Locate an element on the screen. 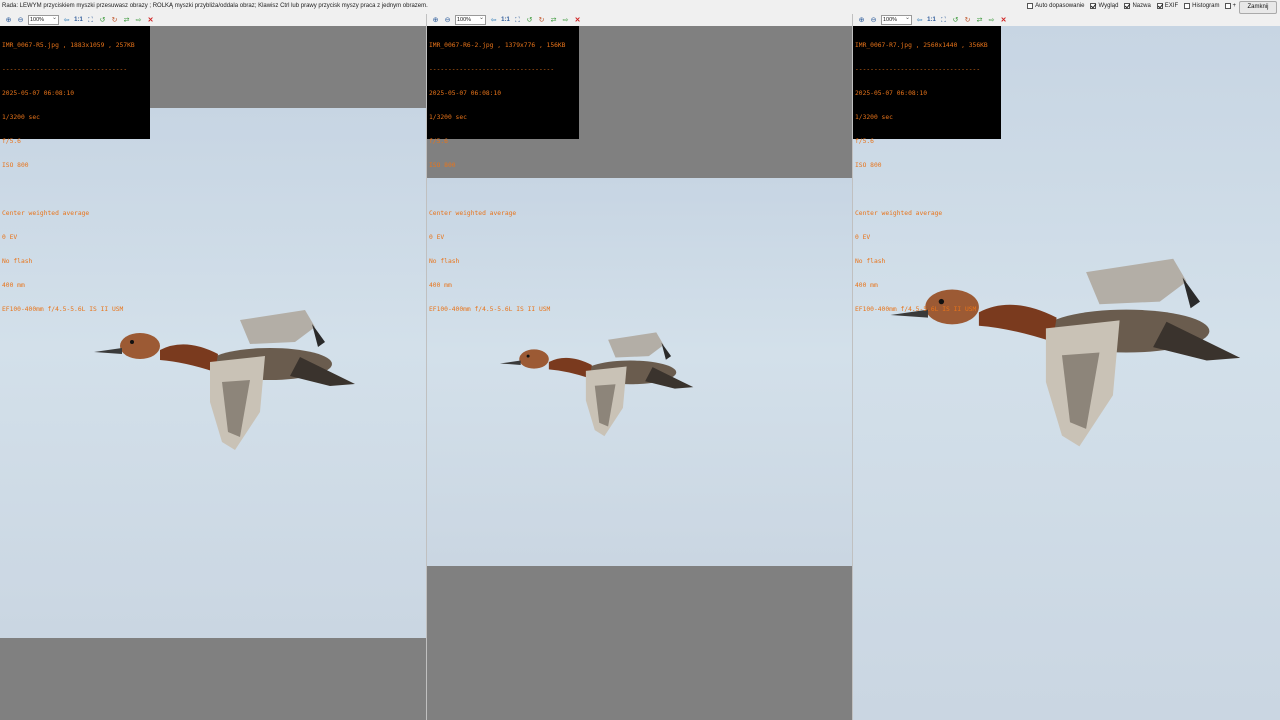 The image size is (1280, 720). option-appearance: Wygląd is located at coordinates (1104, 6).